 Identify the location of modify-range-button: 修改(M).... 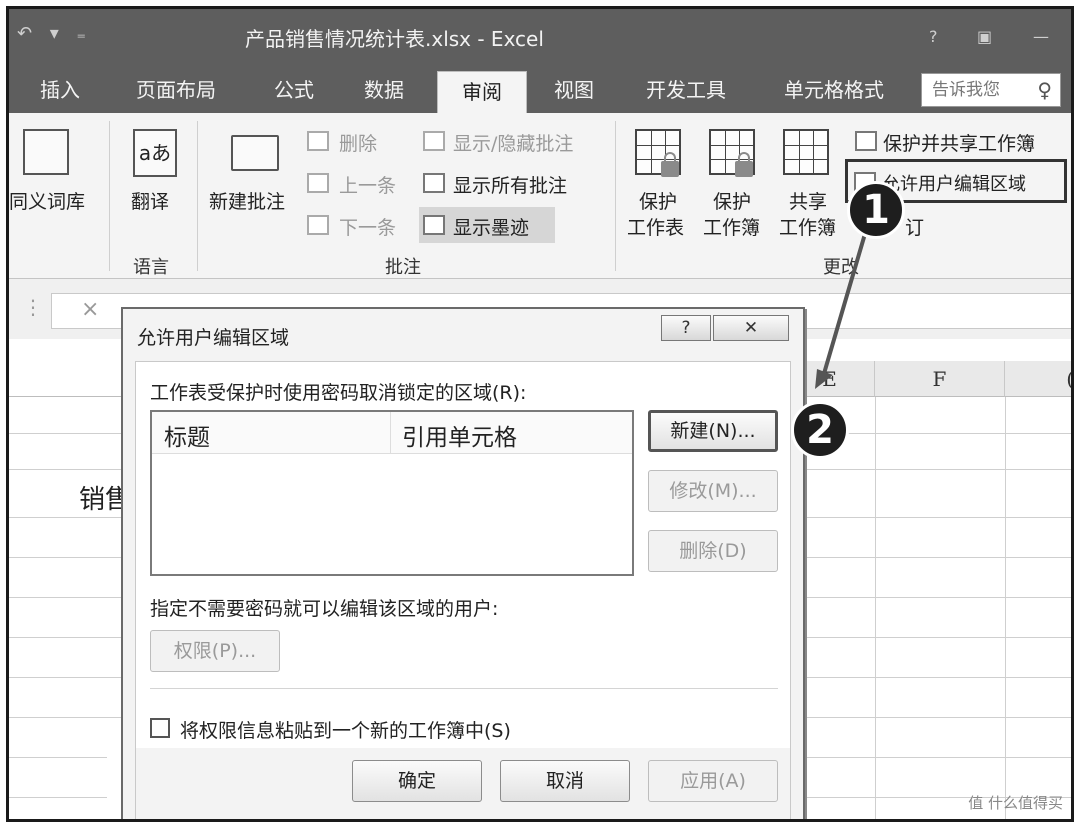
(713, 491).